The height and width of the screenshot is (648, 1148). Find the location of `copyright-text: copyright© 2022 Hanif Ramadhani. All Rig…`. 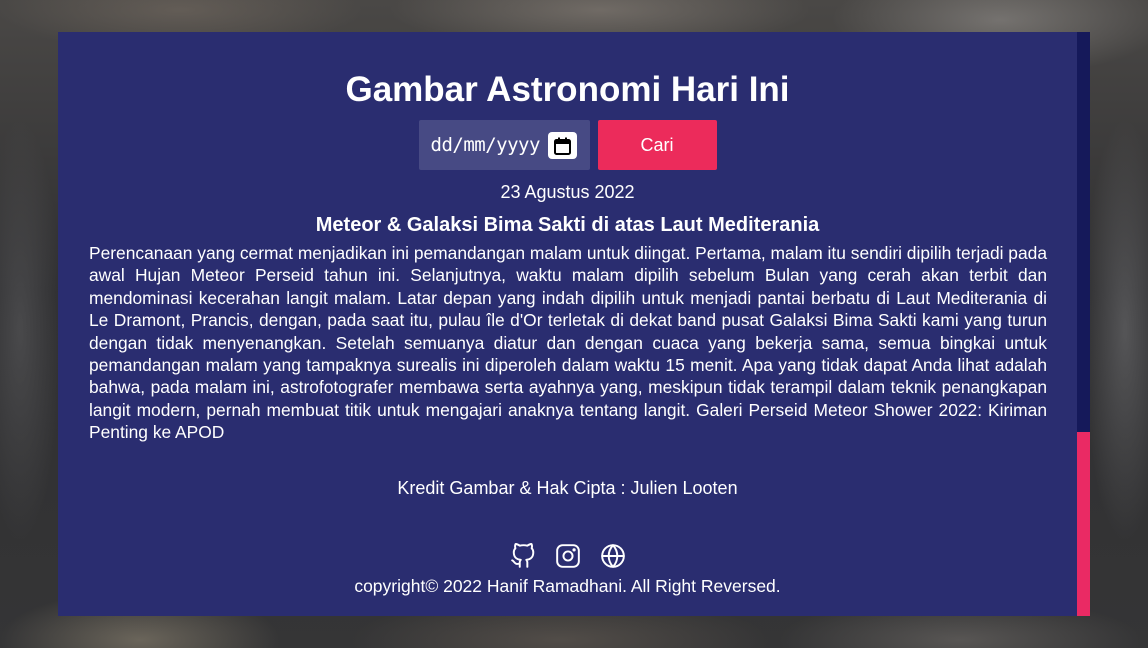

copyright-text: copyright© 2022 Hanif Ramadhani. All Rig… is located at coordinates (567, 586).